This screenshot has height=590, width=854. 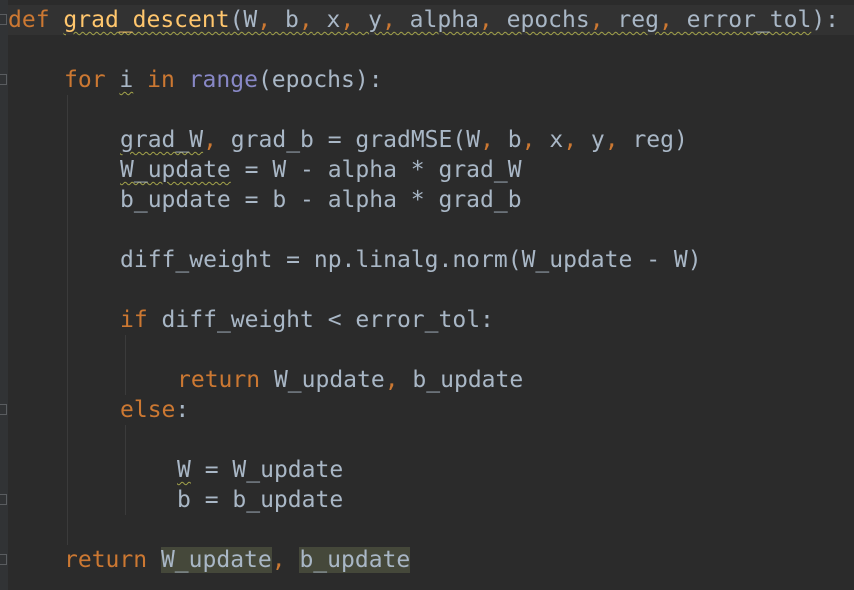 I want to click on code-line: for i in range(epochs):, so click(x=223, y=80).